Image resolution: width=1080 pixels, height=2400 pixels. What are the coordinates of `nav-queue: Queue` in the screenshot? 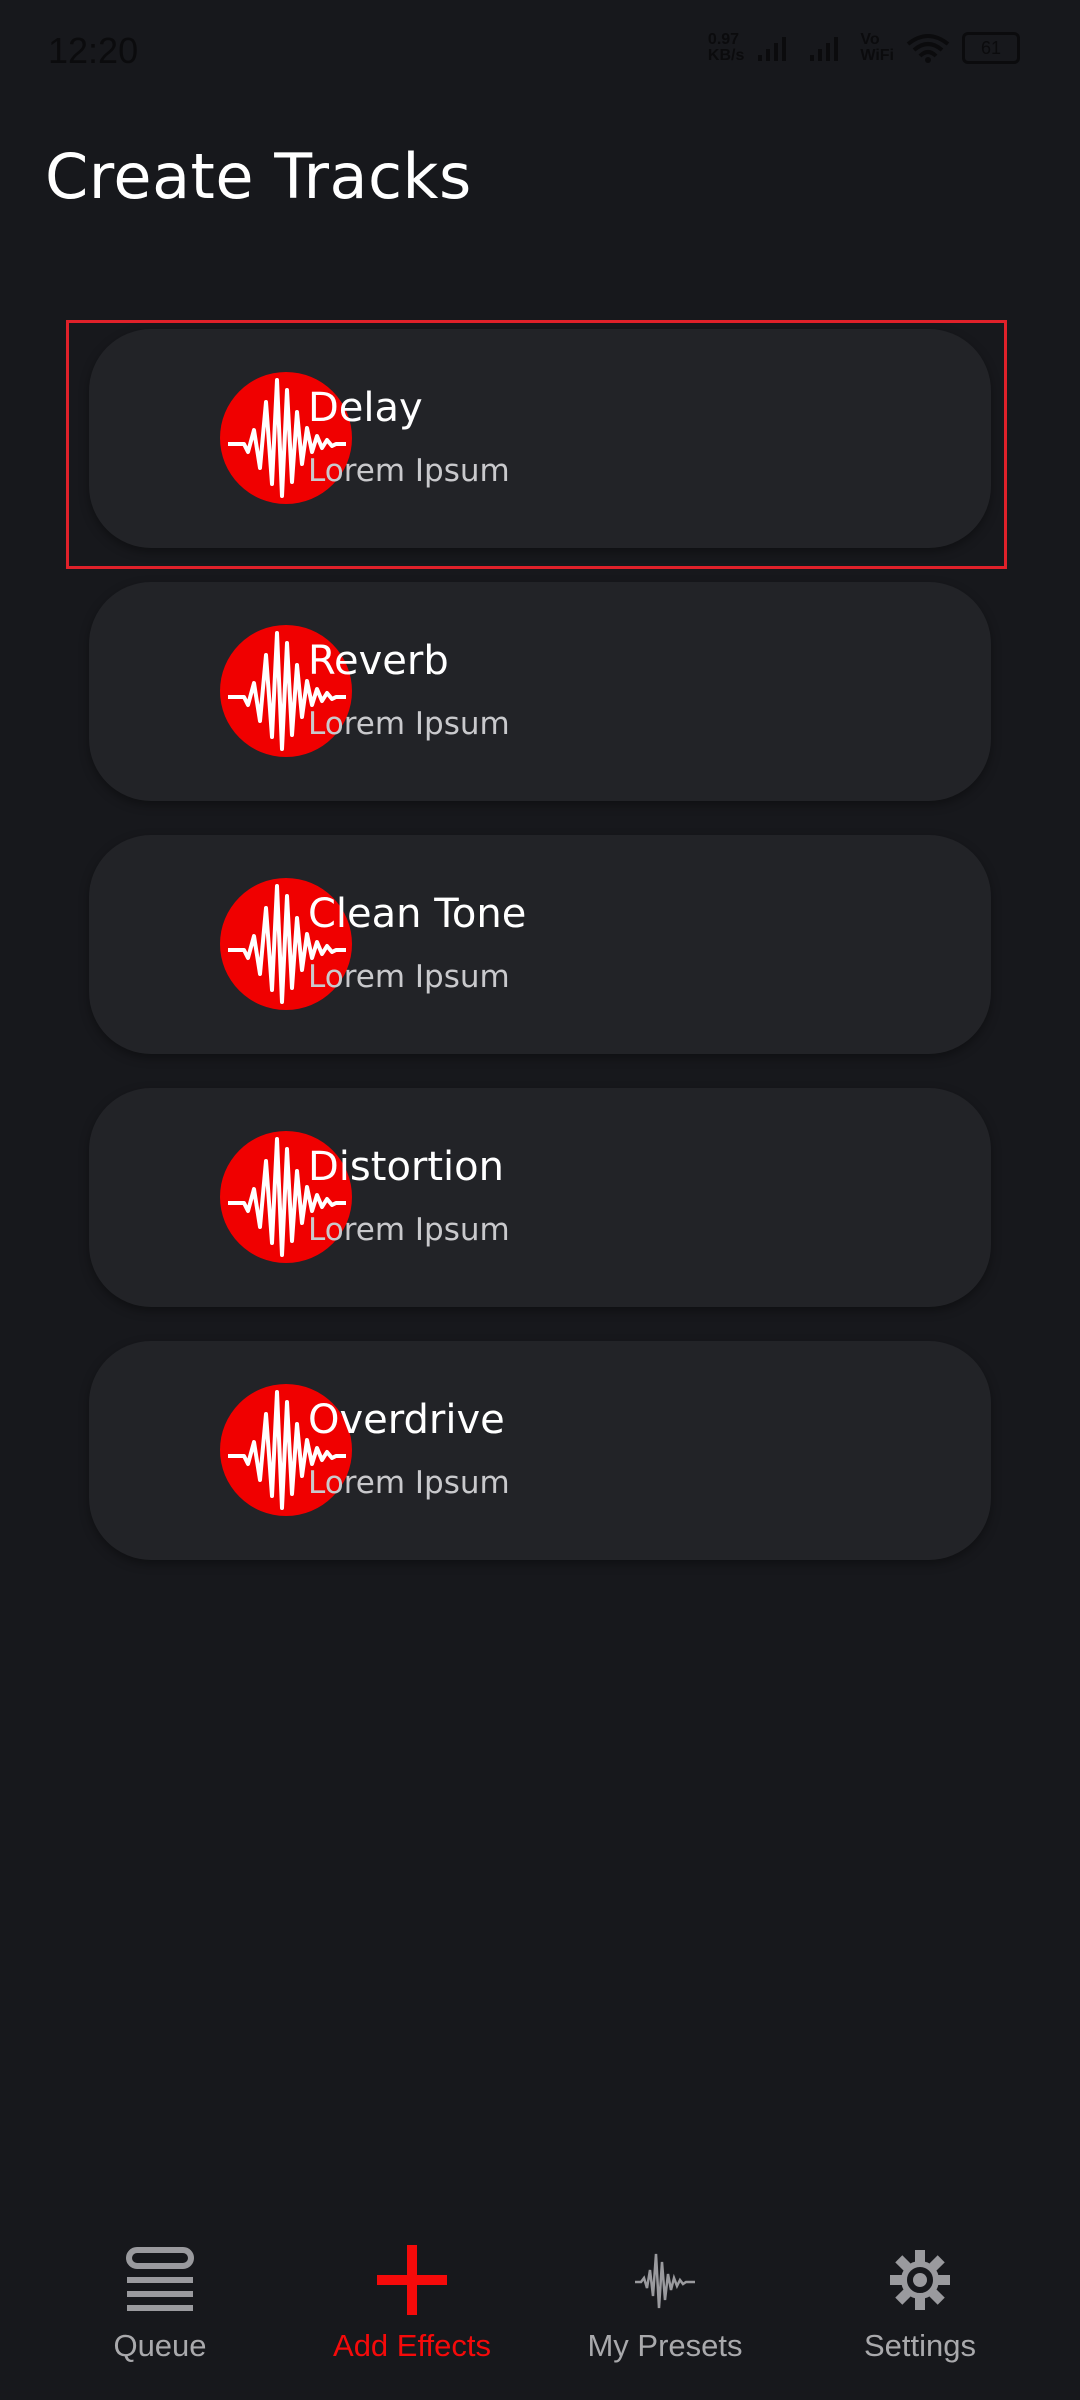 It's located at (160, 2302).